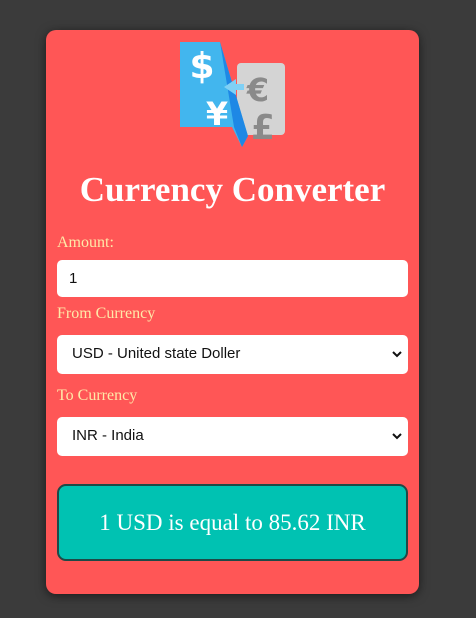  Describe the element at coordinates (108, 435) in the screenshot. I see `to-currency-value: INR - India` at that location.